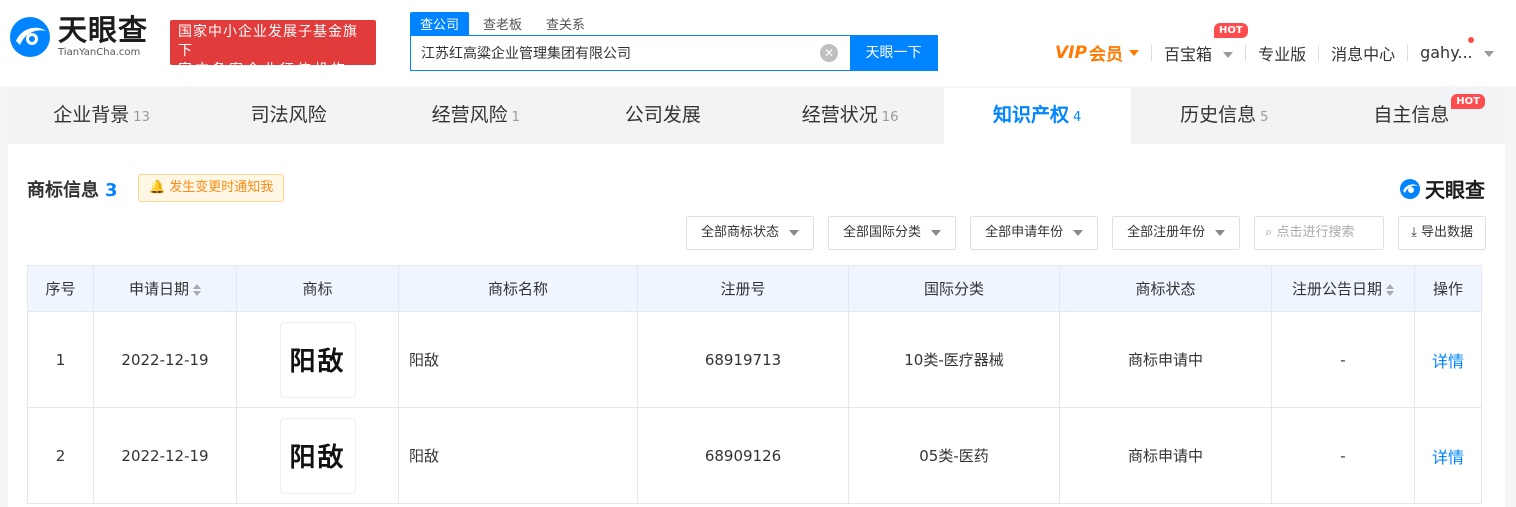  Describe the element at coordinates (63, 190) in the screenshot. I see `section-title-text: 商标信息` at that location.